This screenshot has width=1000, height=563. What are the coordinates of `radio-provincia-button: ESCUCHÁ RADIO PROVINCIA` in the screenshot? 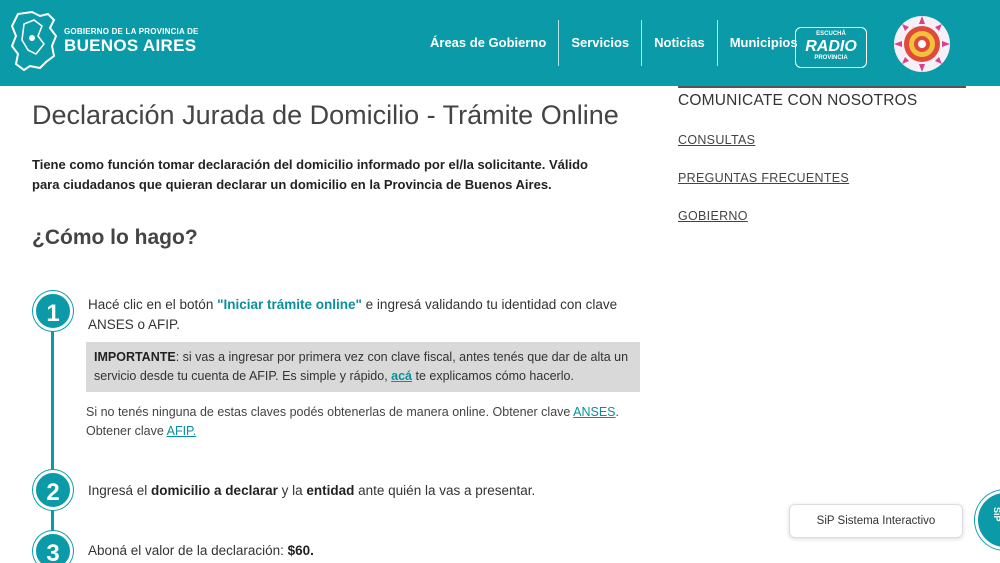 It's located at (831, 47).